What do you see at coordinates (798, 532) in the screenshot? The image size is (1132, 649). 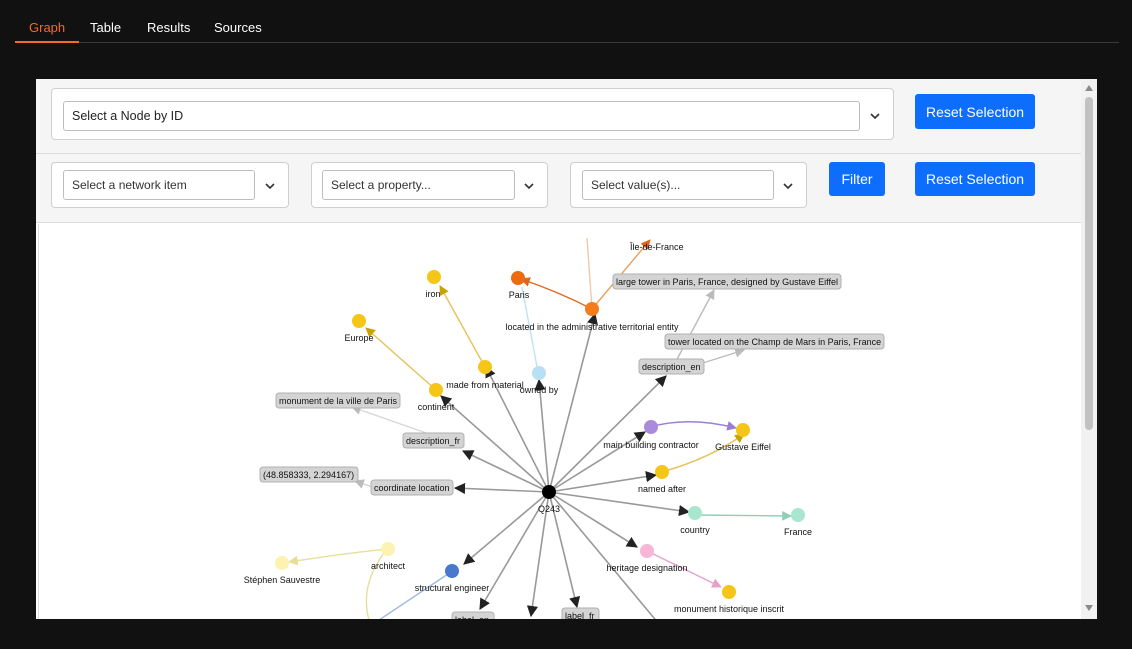 I see `label-france: France` at bounding box center [798, 532].